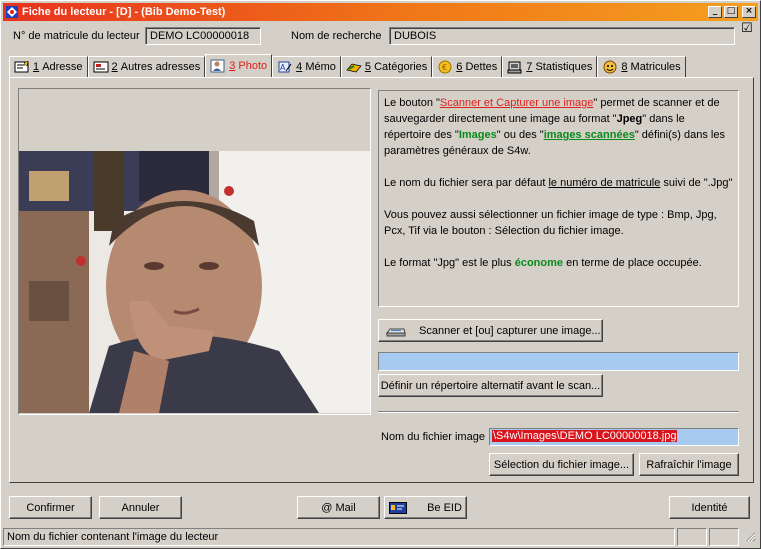 The height and width of the screenshot is (549, 761). I want to click on app-icon, so click(12, 12).